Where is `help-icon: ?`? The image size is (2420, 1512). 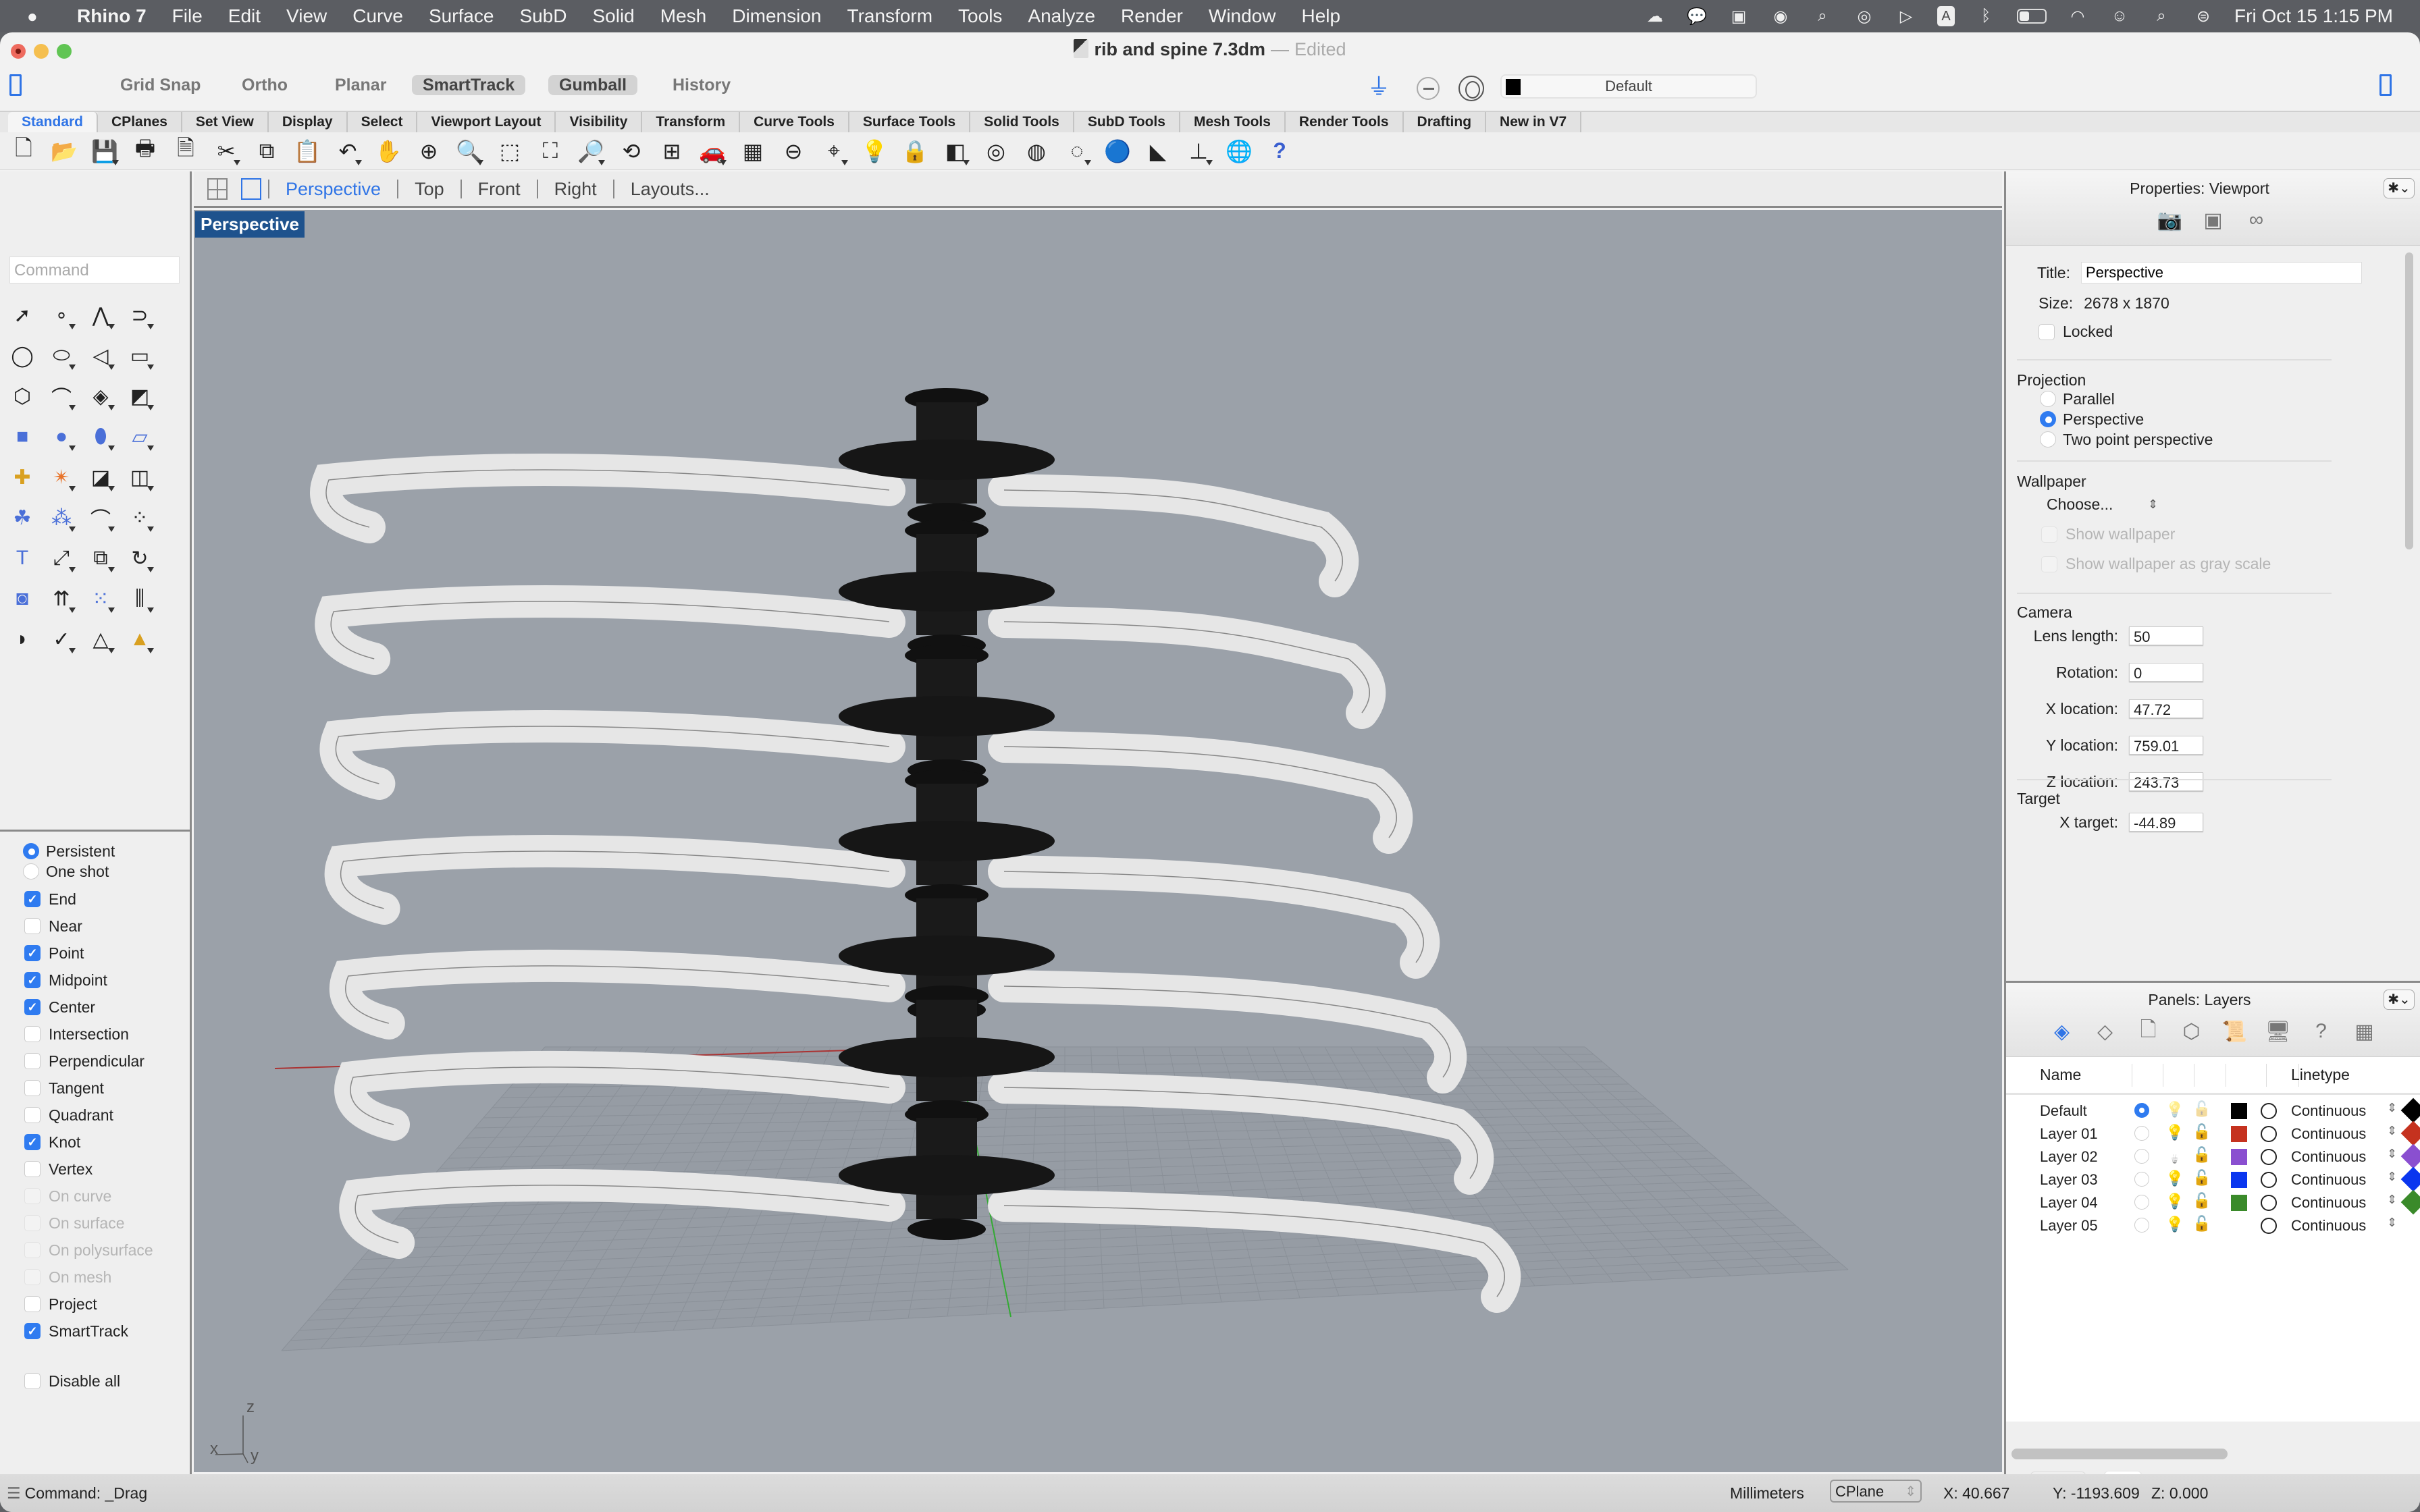 help-icon: ? is located at coordinates (1279, 151).